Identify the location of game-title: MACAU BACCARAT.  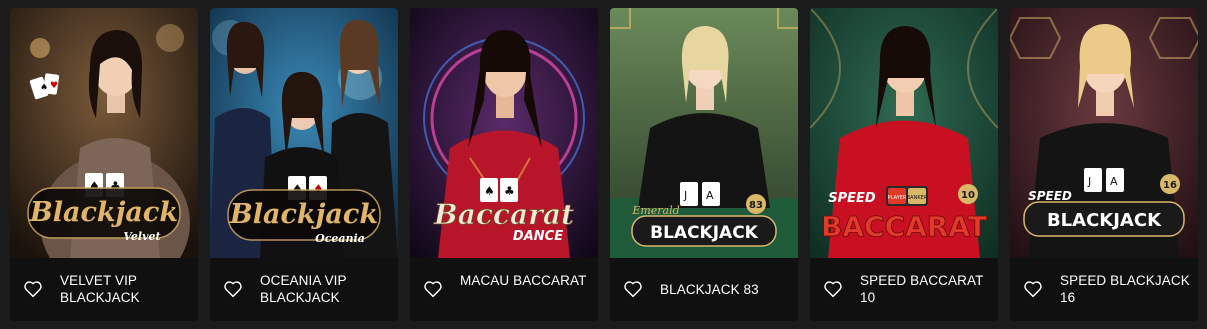
(523, 280).